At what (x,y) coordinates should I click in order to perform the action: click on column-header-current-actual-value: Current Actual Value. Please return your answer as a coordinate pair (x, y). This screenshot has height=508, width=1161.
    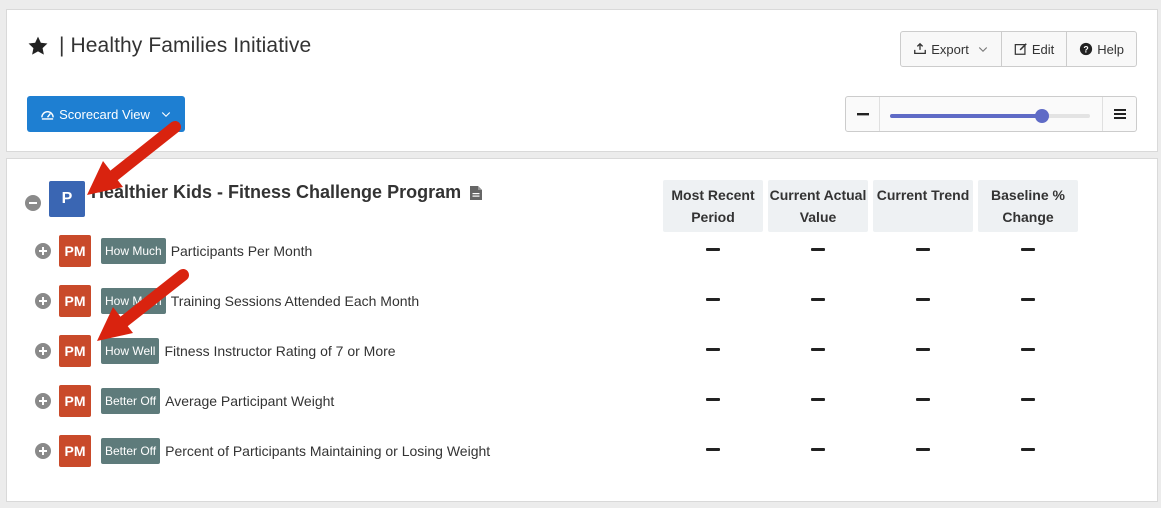
    Looking at the image, I should click on (818, 206).